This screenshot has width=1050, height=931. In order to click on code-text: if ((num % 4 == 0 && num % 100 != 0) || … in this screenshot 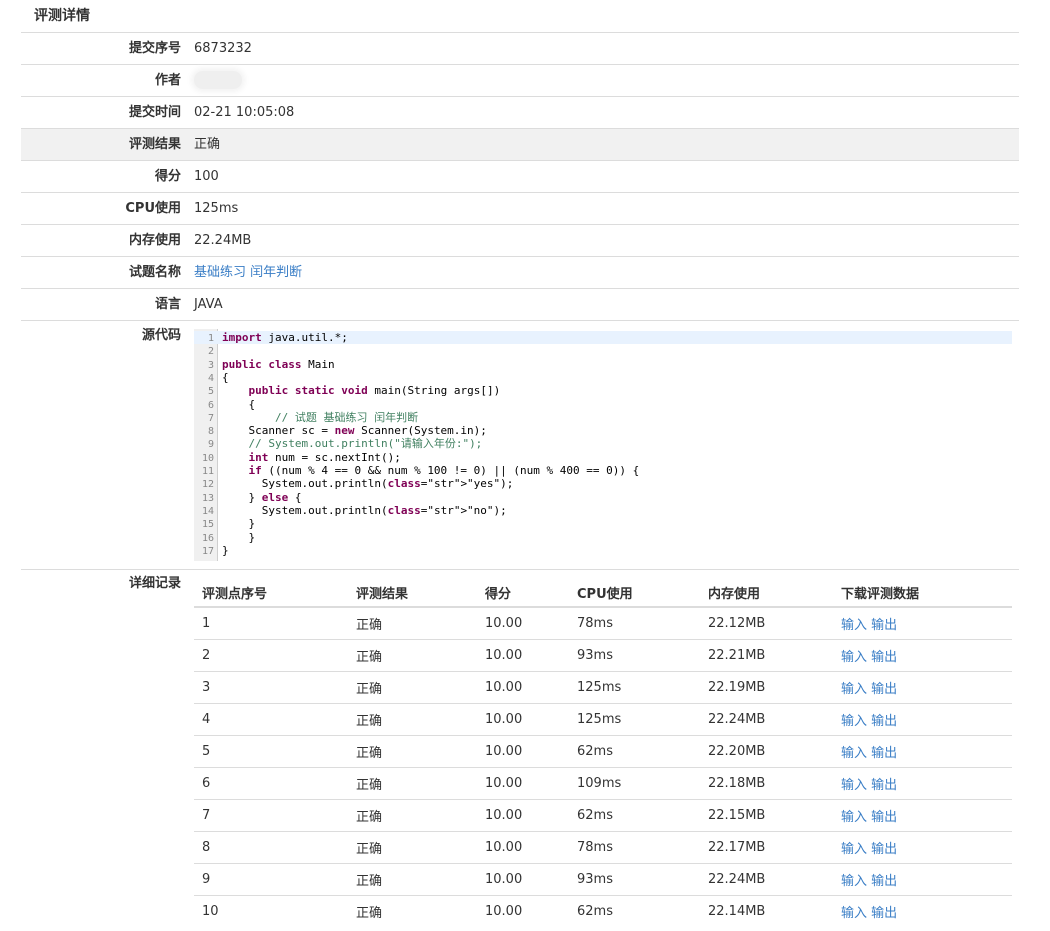, I will do `click(444, 470)`.